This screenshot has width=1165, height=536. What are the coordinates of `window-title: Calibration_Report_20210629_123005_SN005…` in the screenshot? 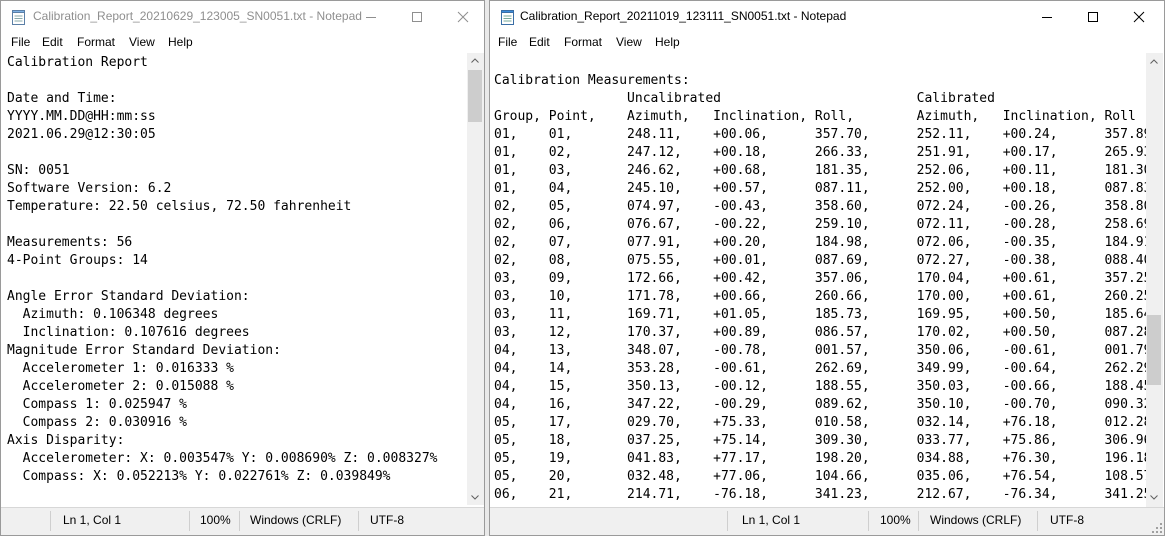 It's located at (197, 16).